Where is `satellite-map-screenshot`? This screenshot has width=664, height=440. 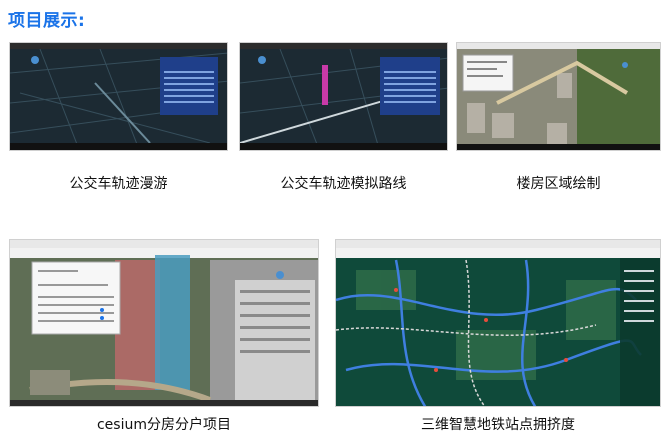
satellite-map-screenshot is located at coordinates (558, 96).